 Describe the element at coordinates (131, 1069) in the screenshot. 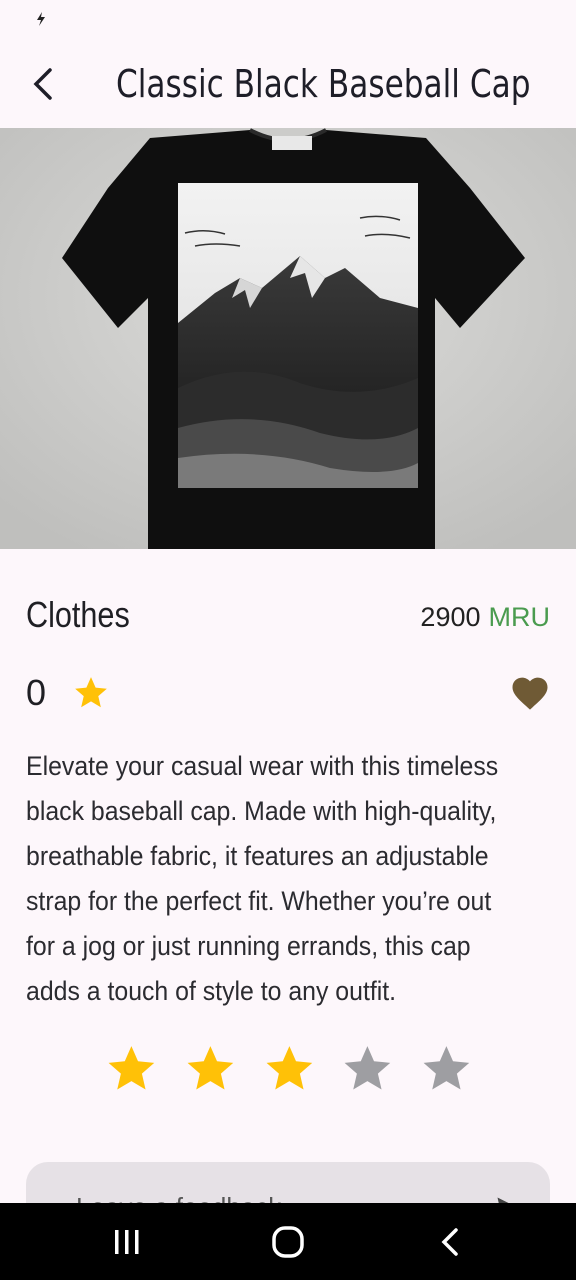

I see `rating-star-1-icon` at that location.